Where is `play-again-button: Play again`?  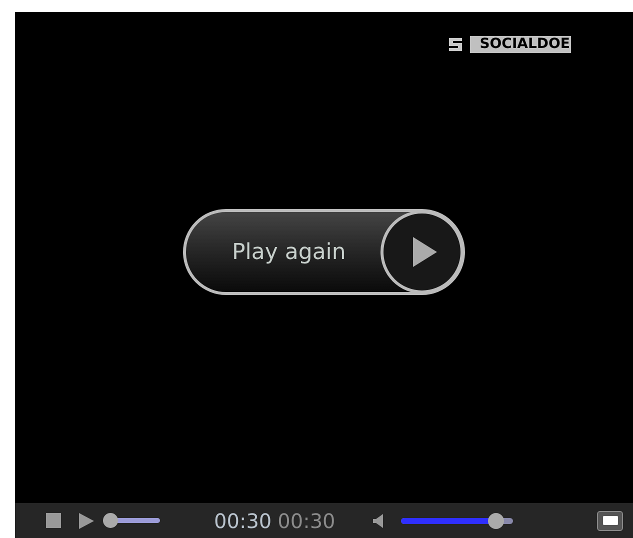 play-again-button: Play again is located at coordinates (324, 252).